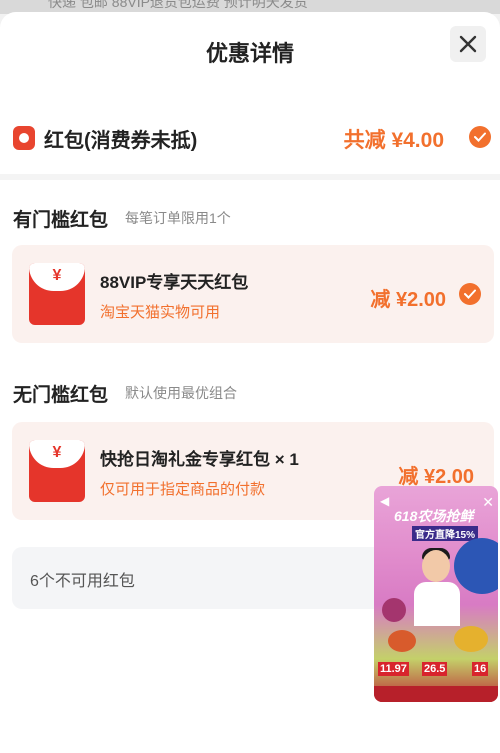  Describe the element at coordinates (250, 142) in the screenshot. I see `red-packet-summary: 红包(消费券未抵) 共减 ¥4.00` at that location.